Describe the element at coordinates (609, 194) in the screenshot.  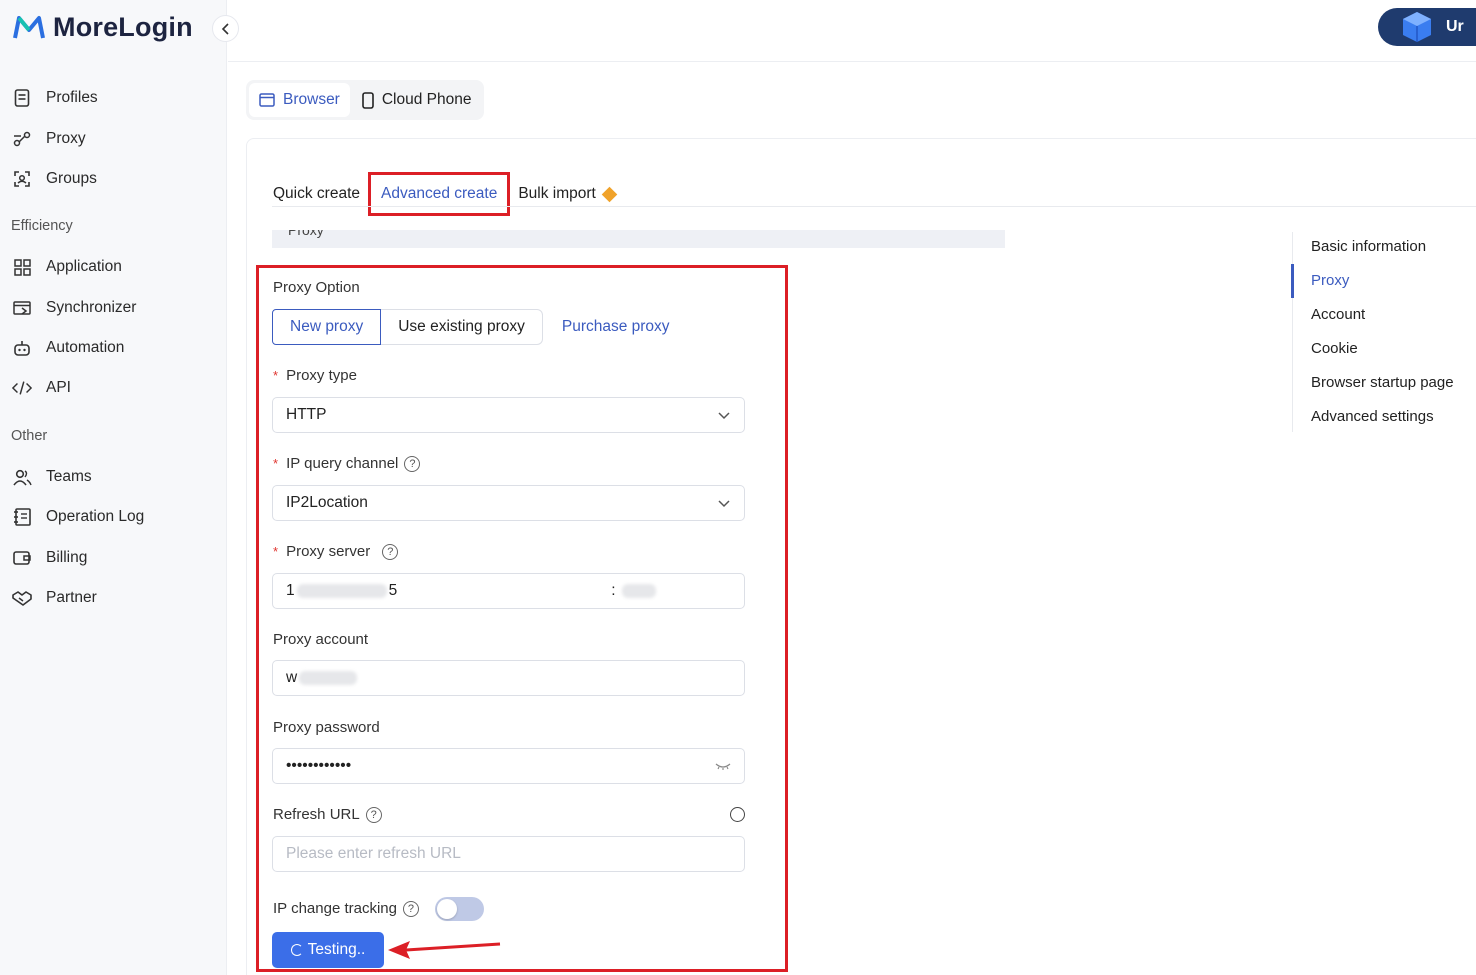
I see `premium-diamond-icon` at that location.